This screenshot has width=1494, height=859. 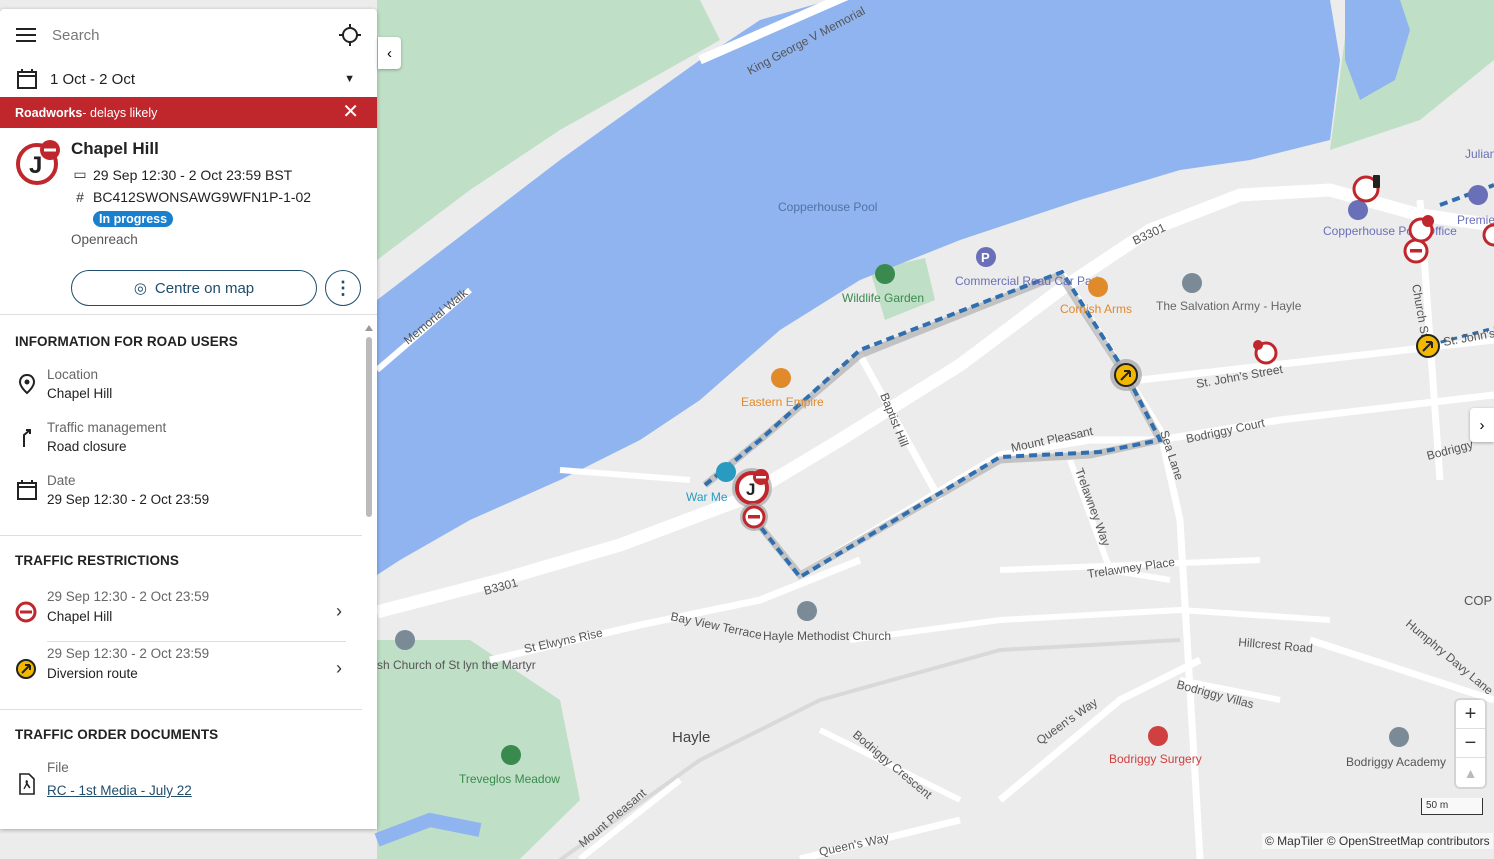 I want to click on document-link: RC - 1st Media - July 22, so click(x=119, y=790).